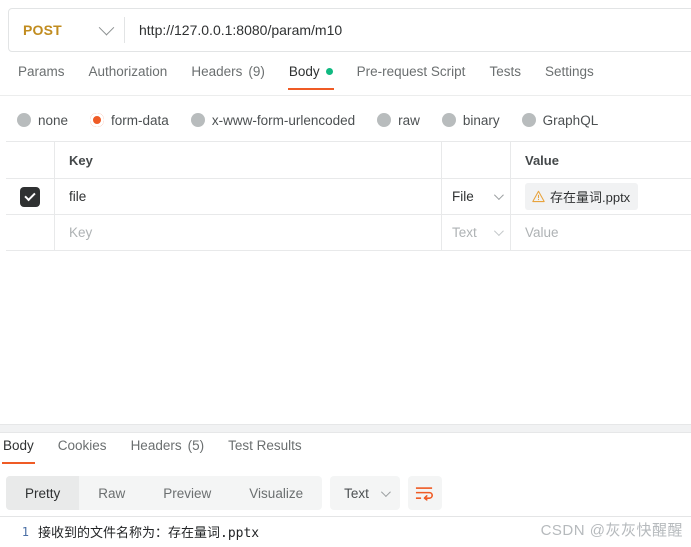 The width and height of the screenshot is (691, 547). I want to click on body-type-none: none, so click(42, 120).